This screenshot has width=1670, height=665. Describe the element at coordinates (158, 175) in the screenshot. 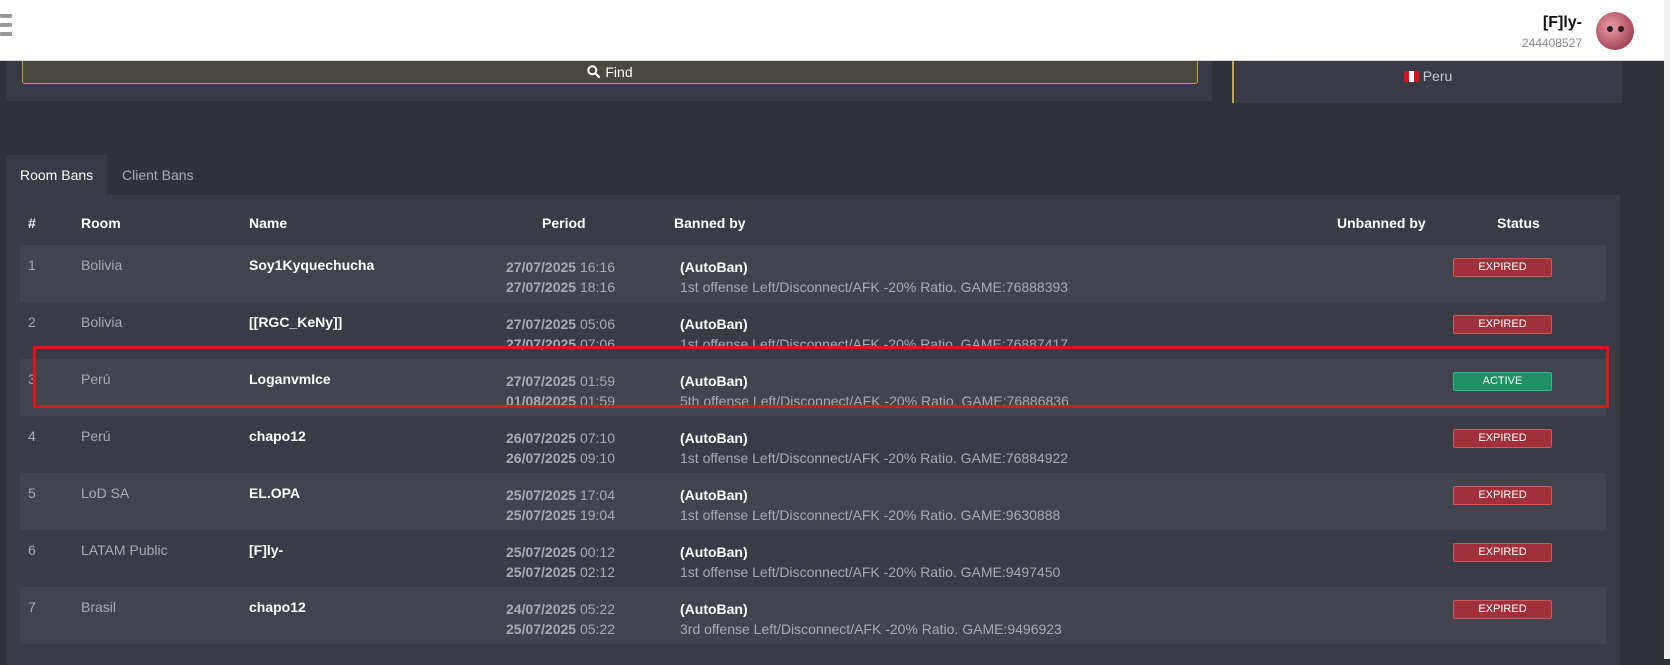

I see `tab-client-bans: Client Bans` at that location.